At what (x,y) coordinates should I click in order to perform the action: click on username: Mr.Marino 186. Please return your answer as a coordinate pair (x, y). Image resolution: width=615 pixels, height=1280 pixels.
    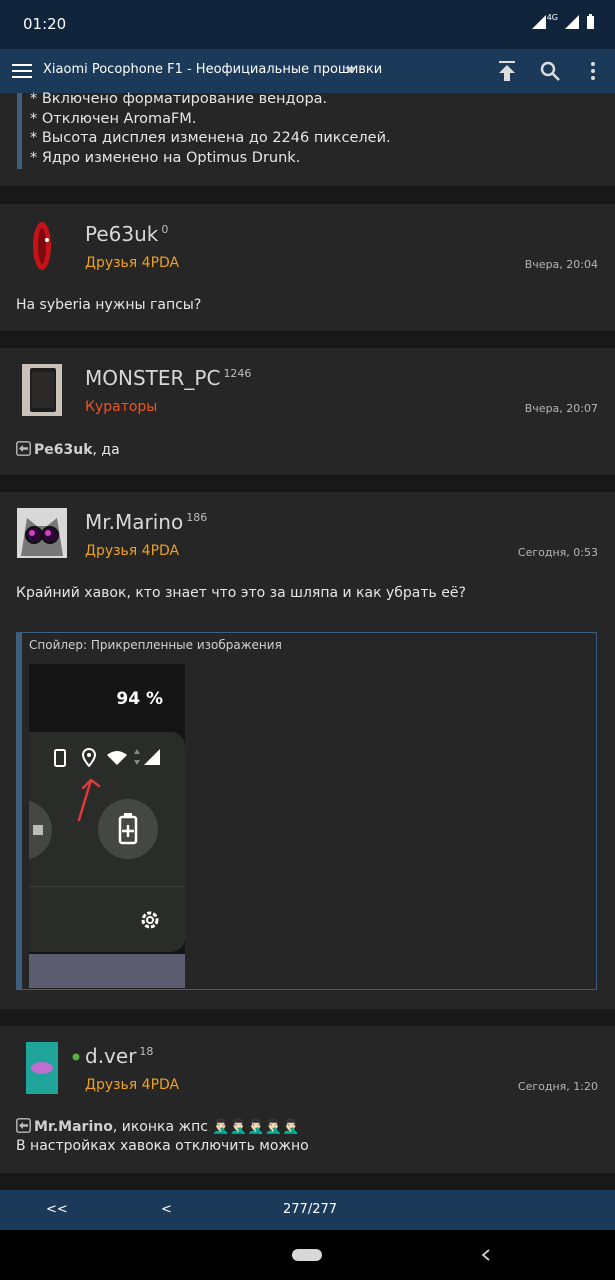
    Looking at the image, I should click on (146, 522).